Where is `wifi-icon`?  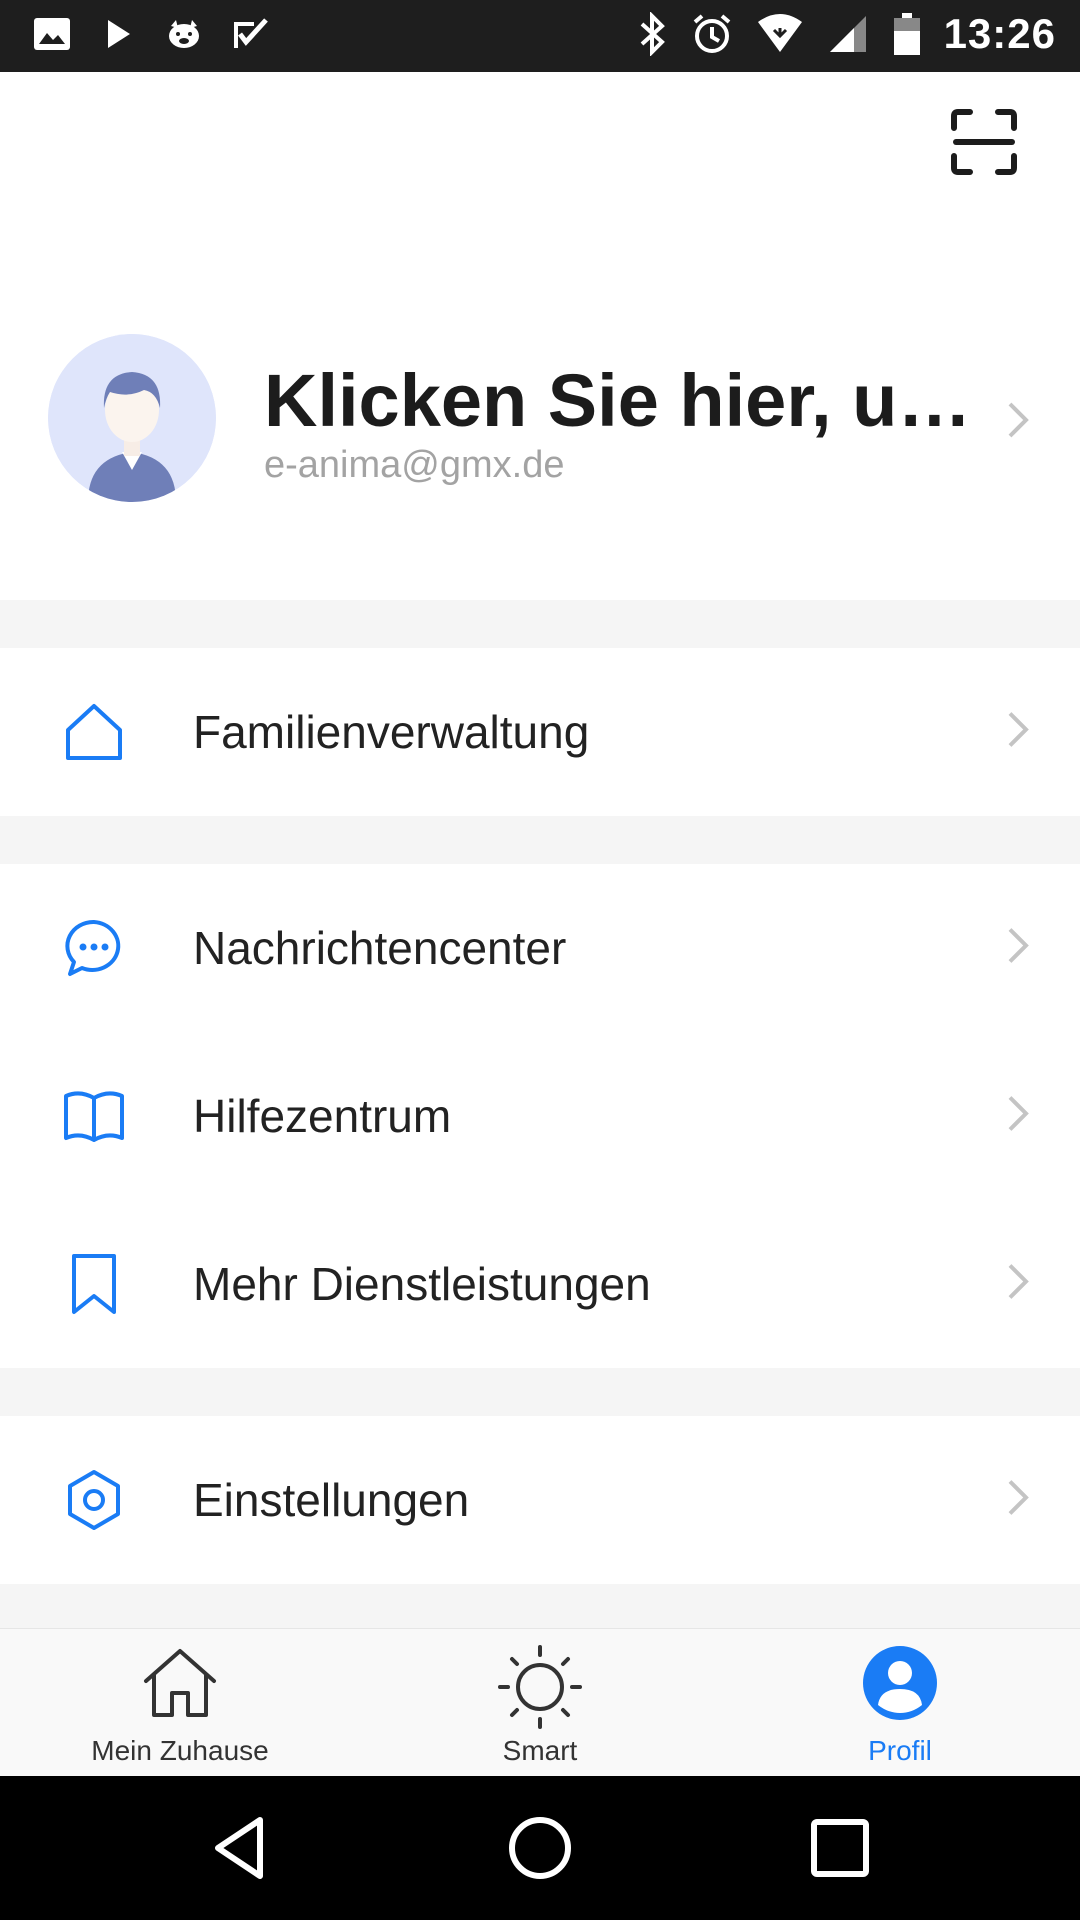
wifi-icon is located at coordinates (780, 34).